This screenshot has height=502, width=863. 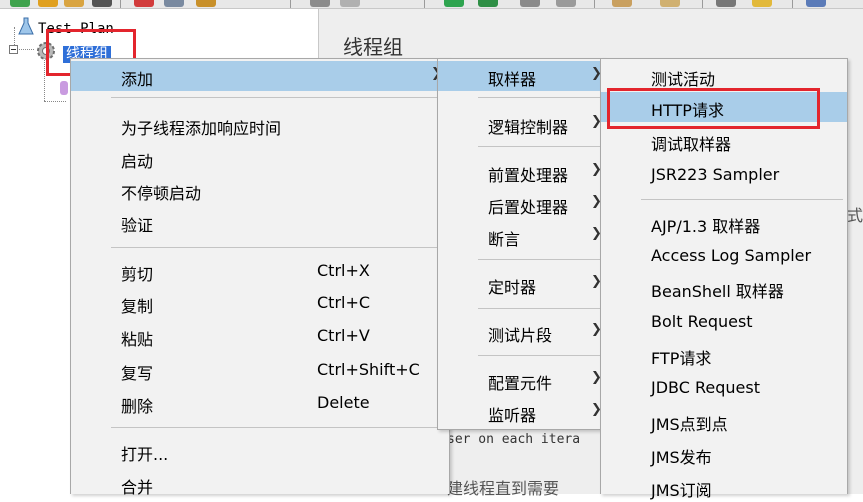 What do you see at coordinates (64, 88) in the screenshot?
I see `child-node-icon` at bounding box center [64, 88].